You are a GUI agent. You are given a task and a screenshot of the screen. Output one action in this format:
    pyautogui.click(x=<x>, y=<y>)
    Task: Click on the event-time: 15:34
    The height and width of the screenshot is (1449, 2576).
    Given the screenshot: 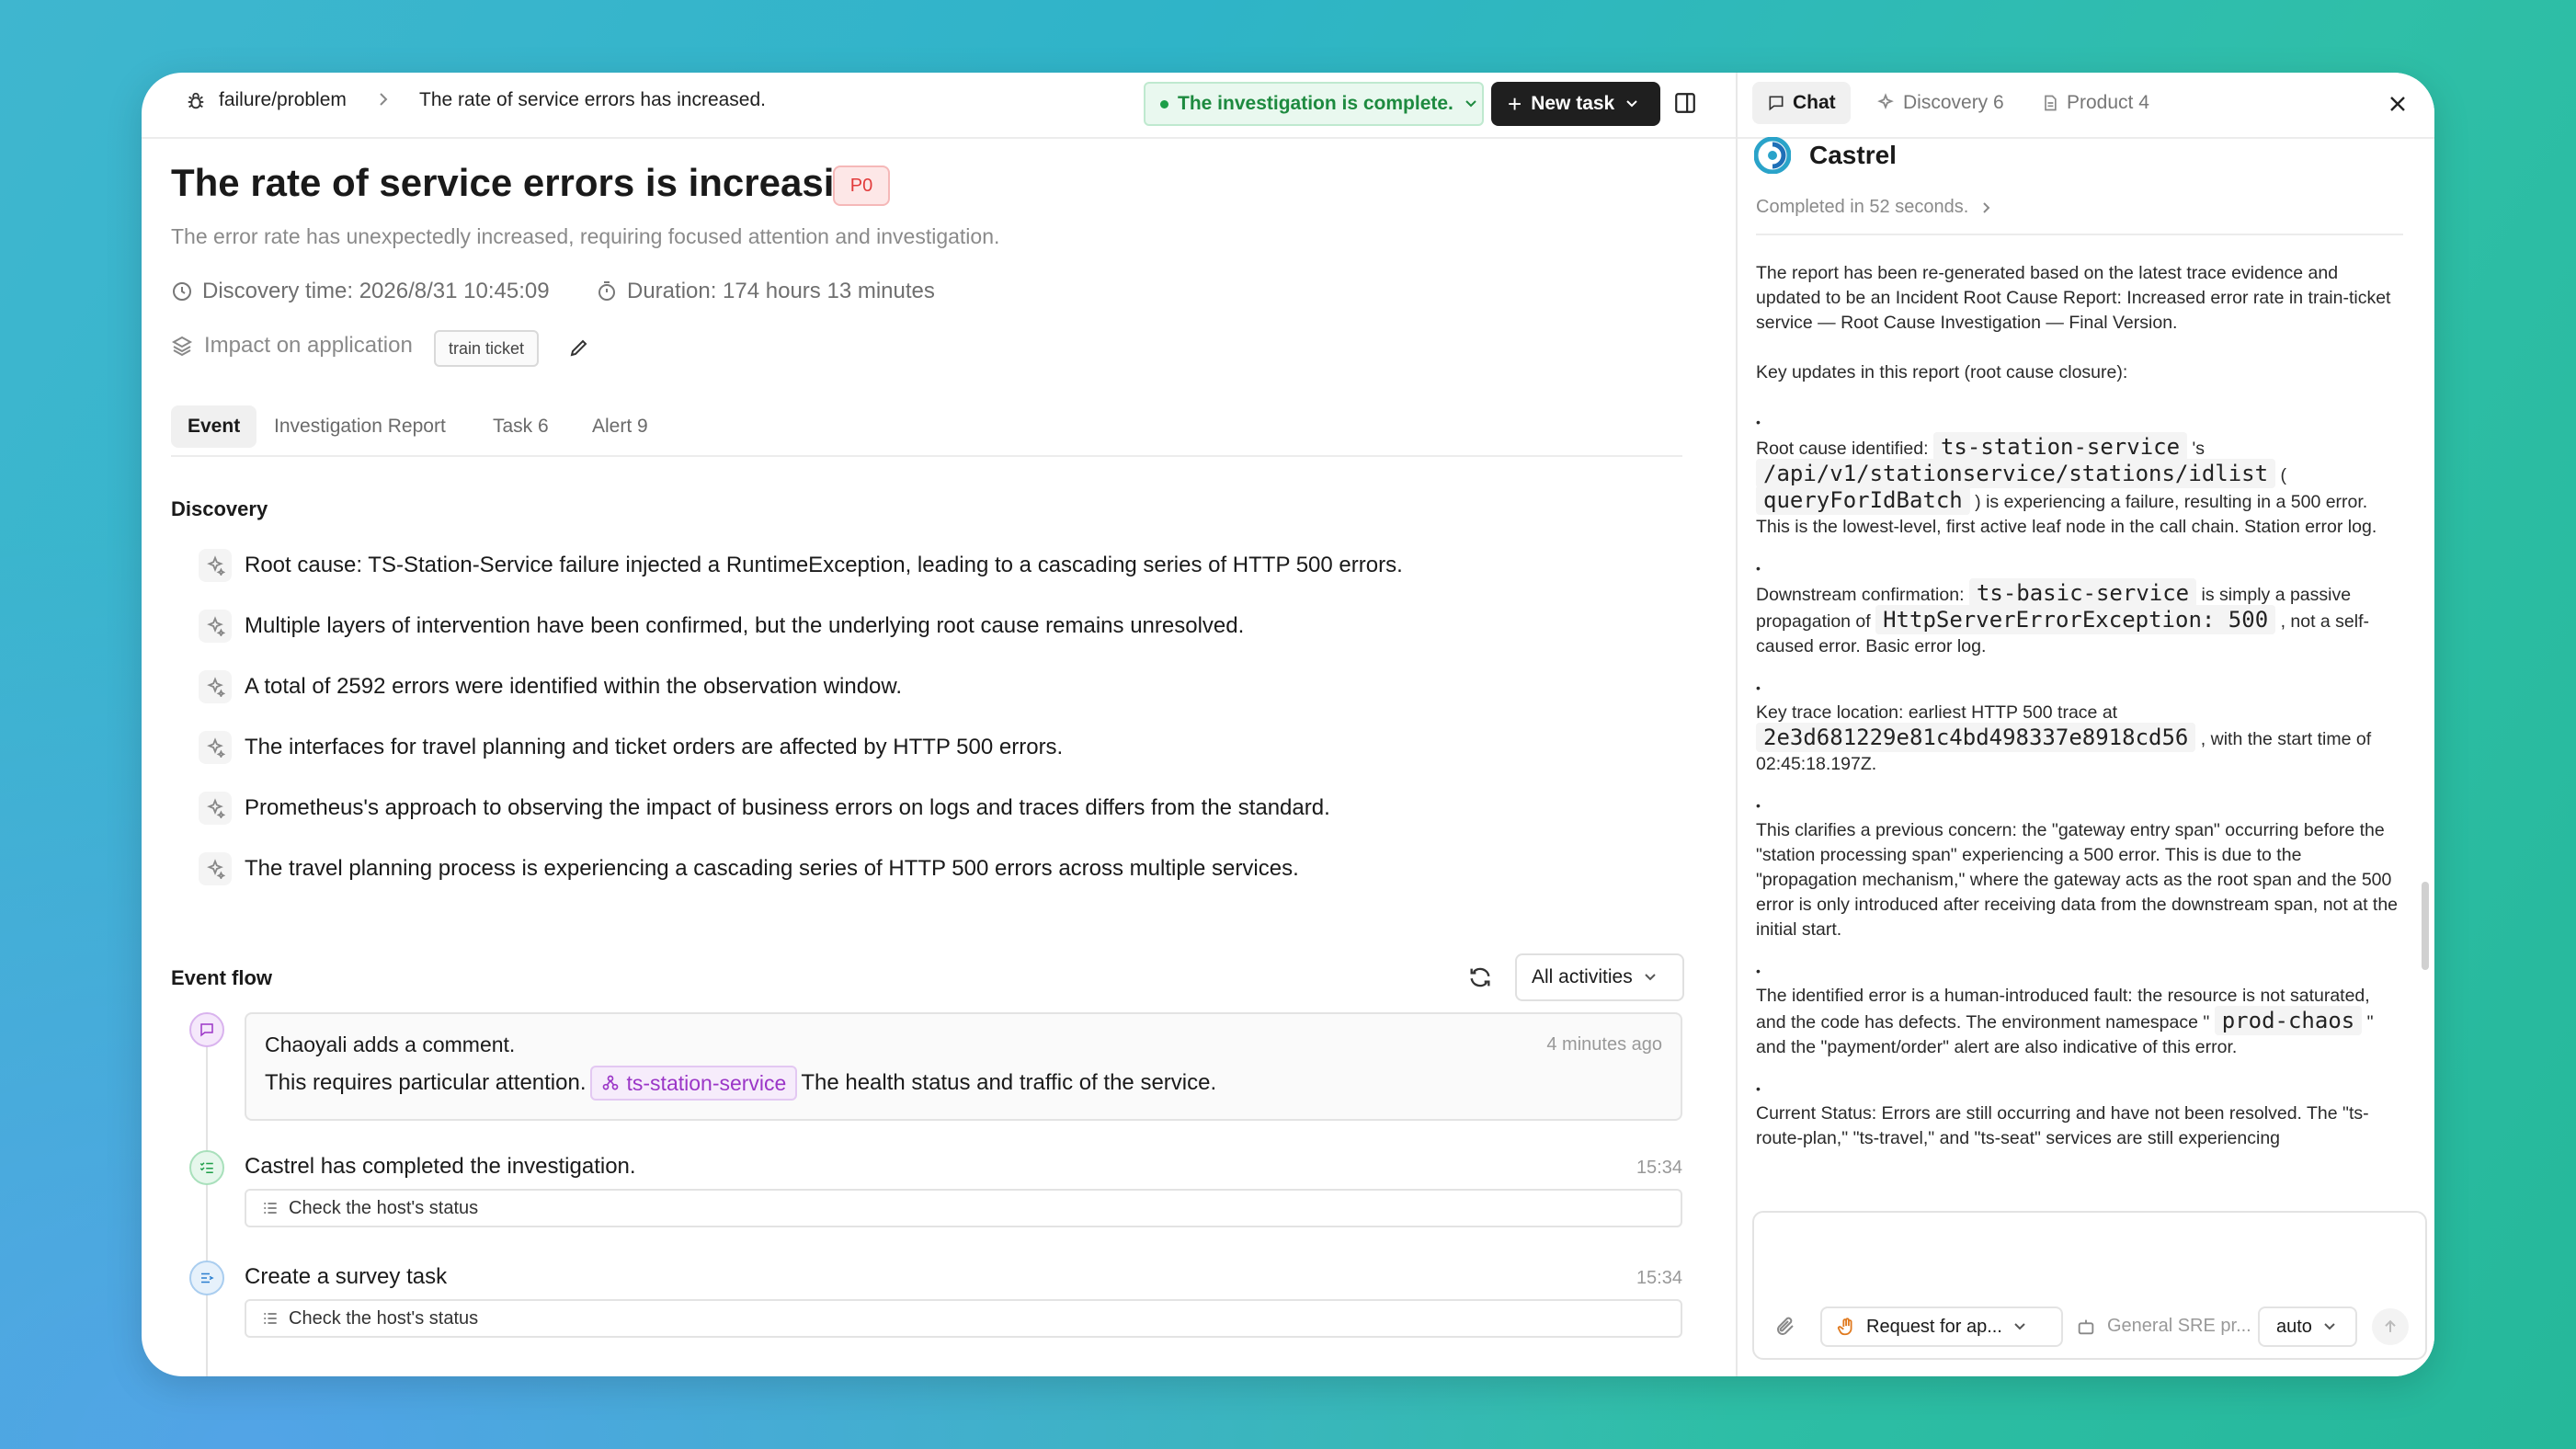 What is the action you would take?
    pyautogui.click(x=1659, y=1278)
    